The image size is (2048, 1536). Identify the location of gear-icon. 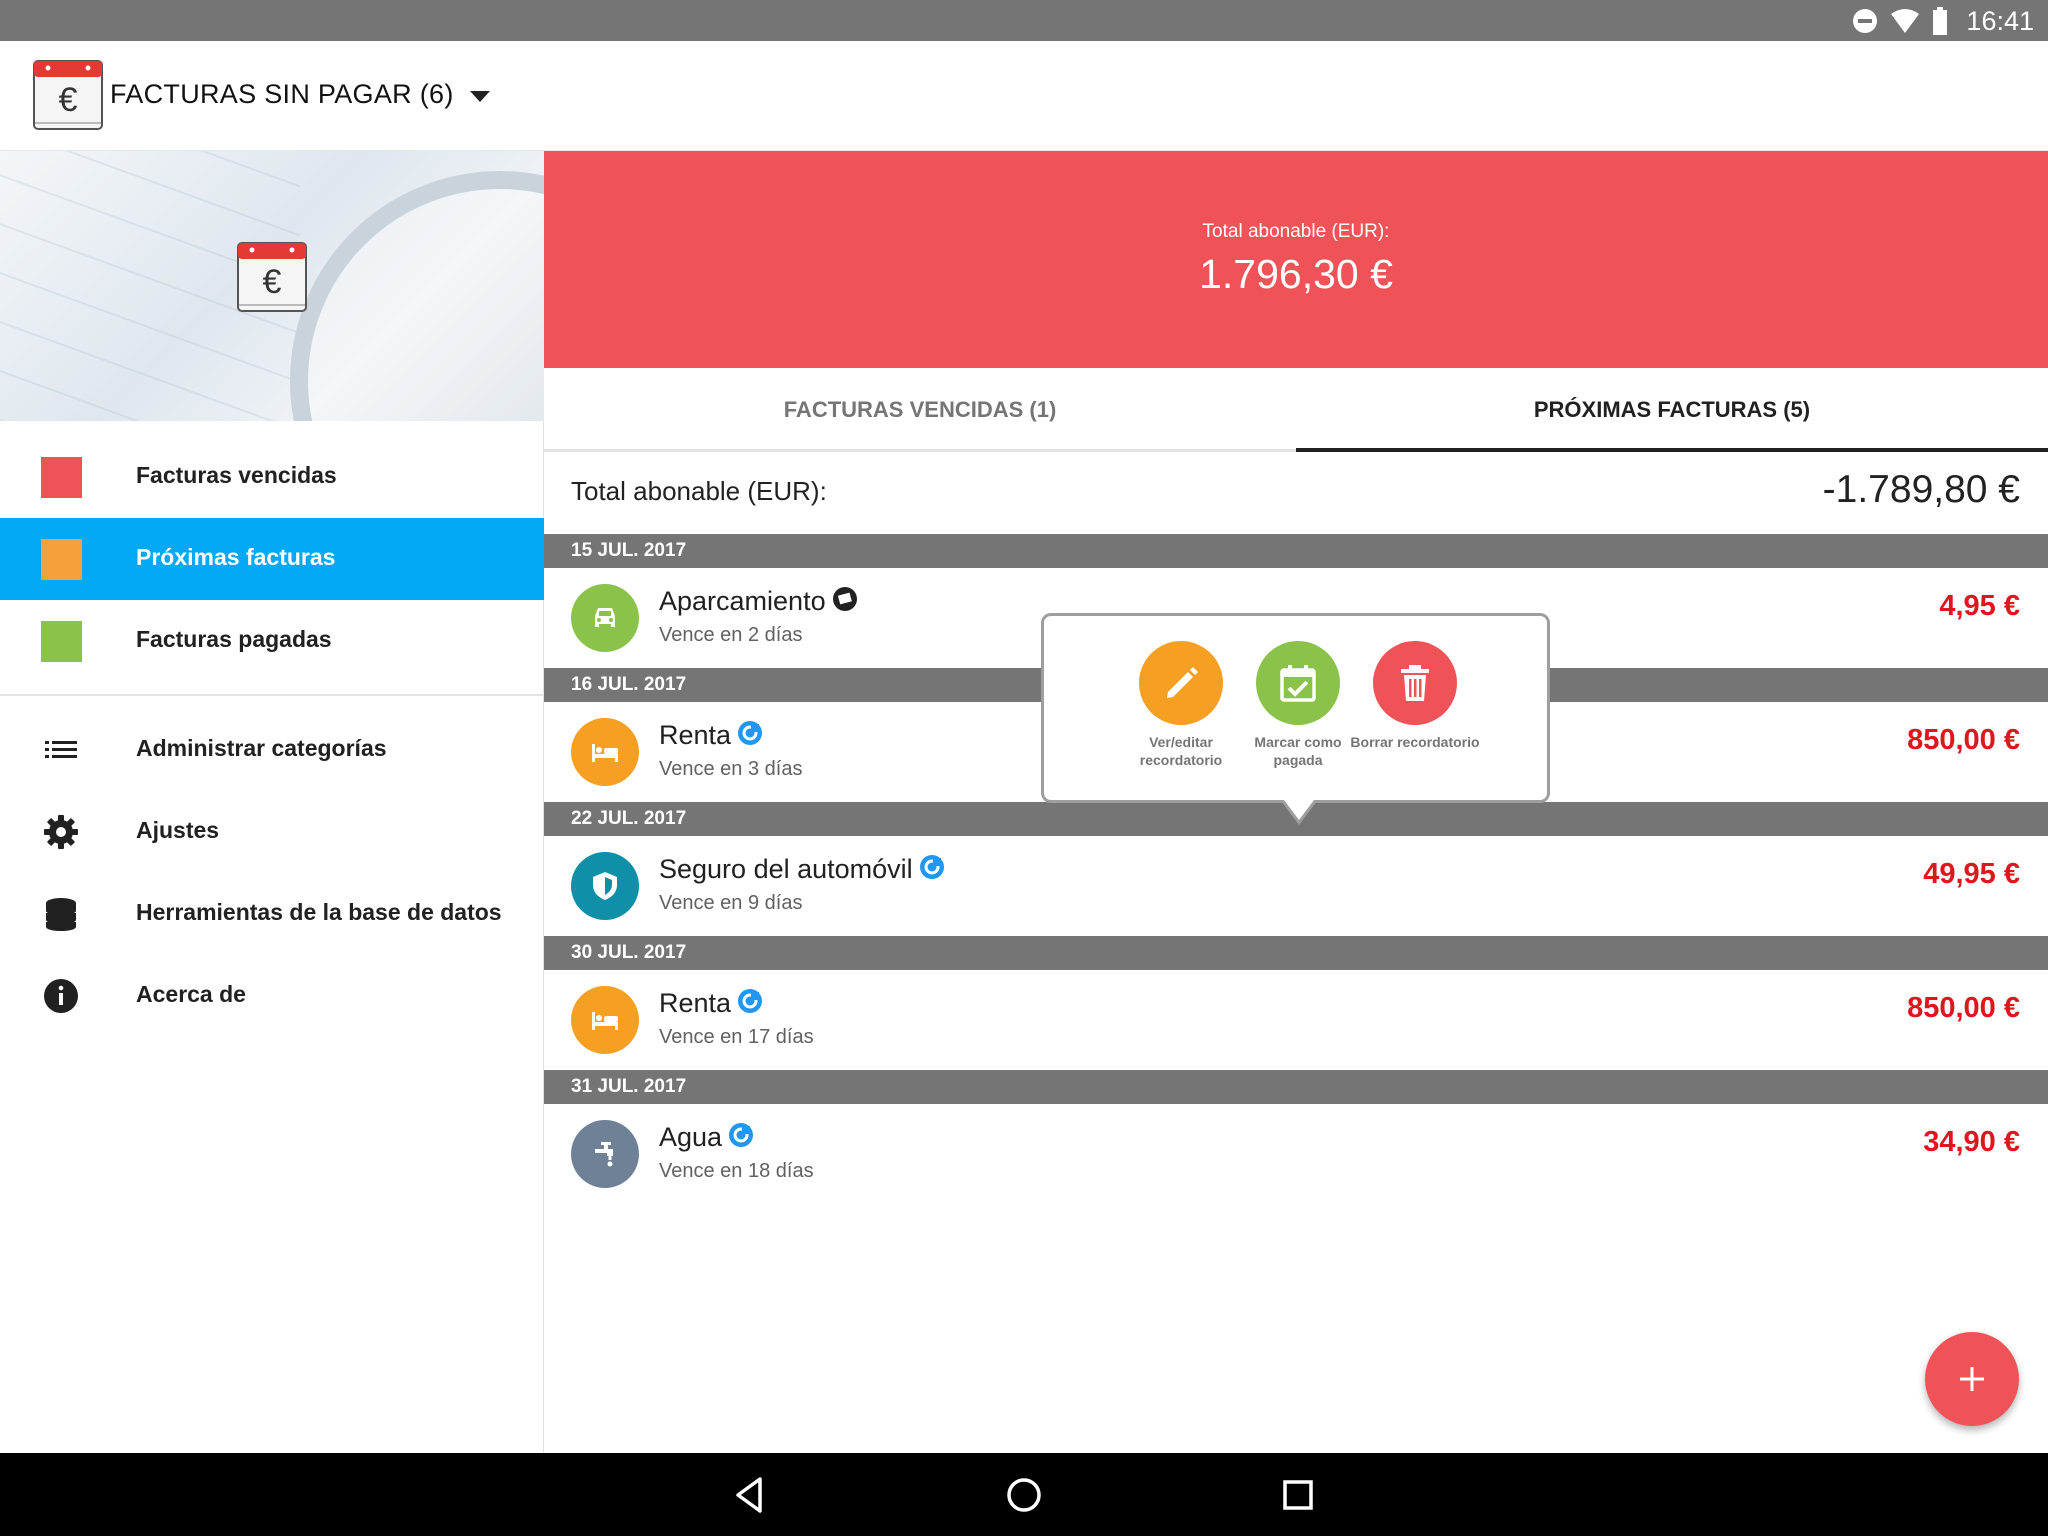
(61, 832).